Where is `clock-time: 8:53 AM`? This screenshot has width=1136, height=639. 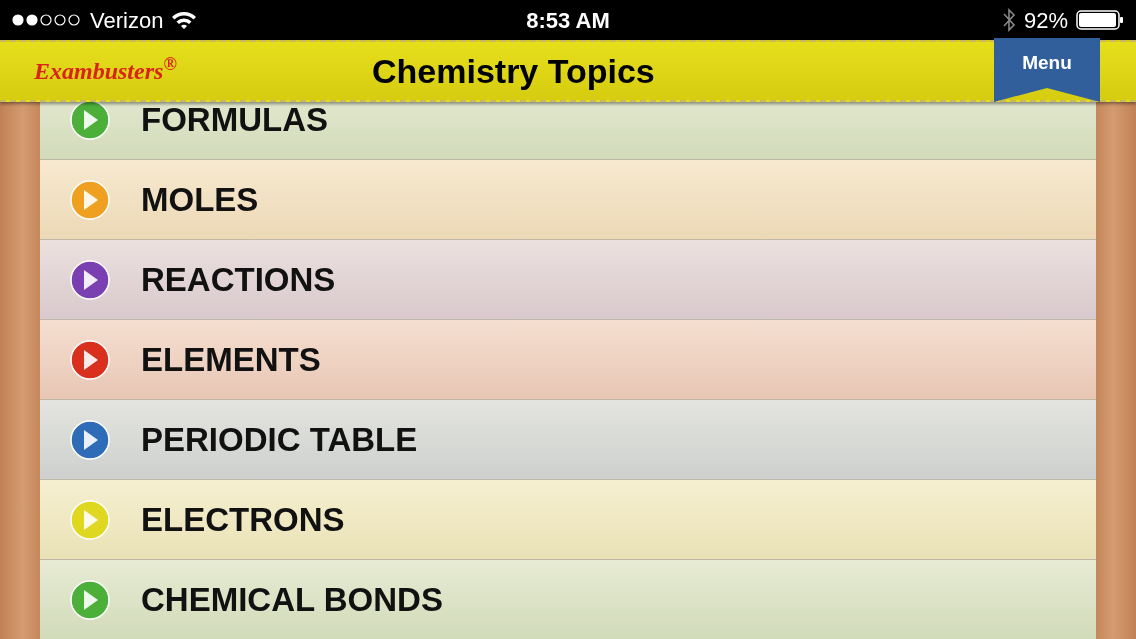 clock-time: 8:53 AM is located at coordinates (568, 20).